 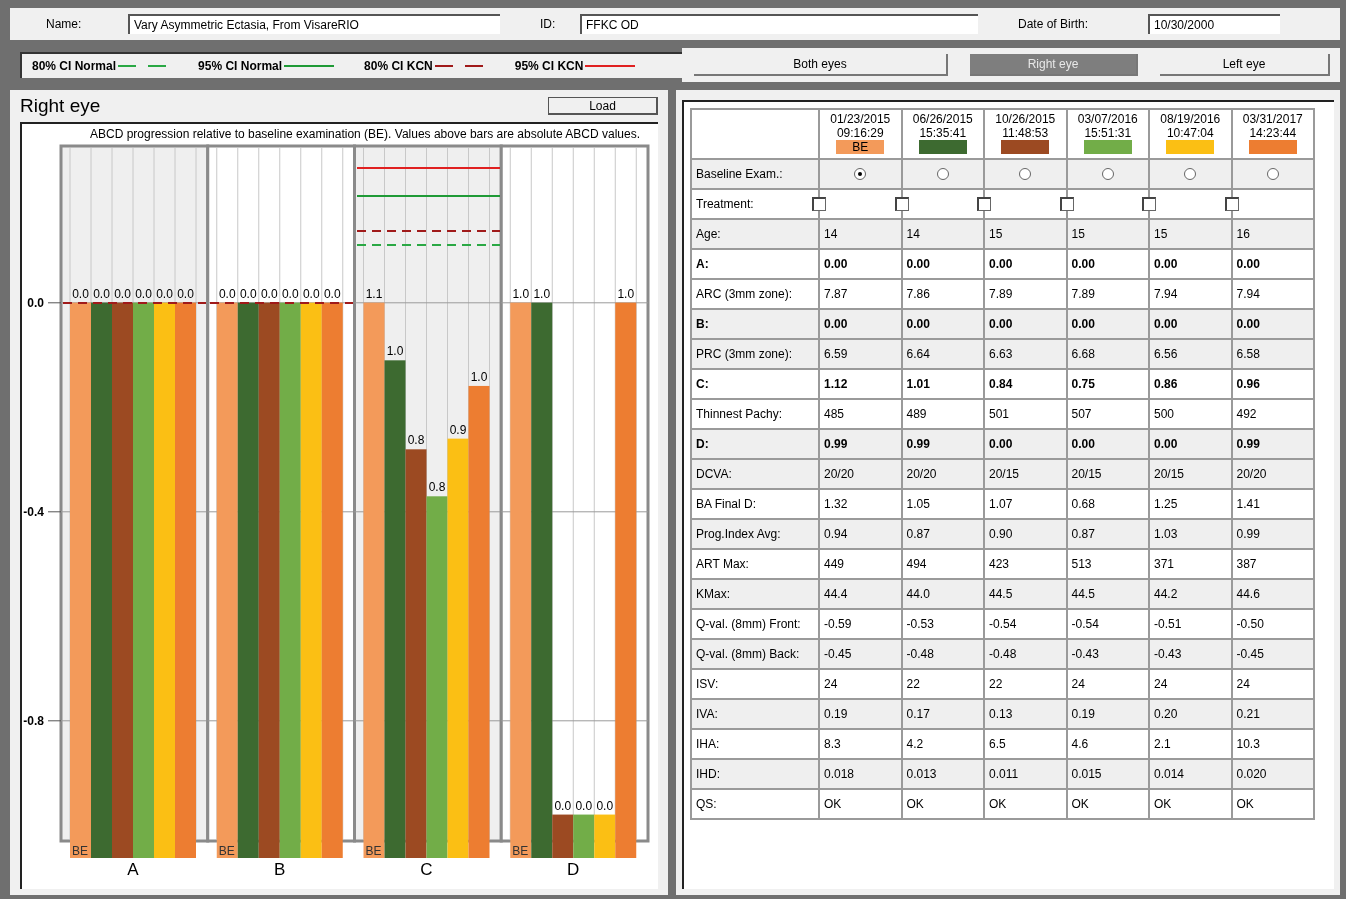 I want to click on table-cell: -0.54, so click(x=1085, y=624).